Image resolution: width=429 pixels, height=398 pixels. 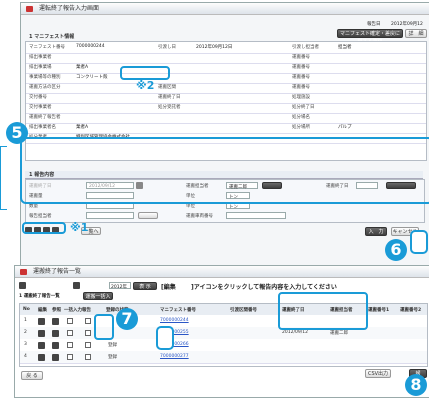 I want to click on manifest-link: 7000000244, so click(x=174, y=320).